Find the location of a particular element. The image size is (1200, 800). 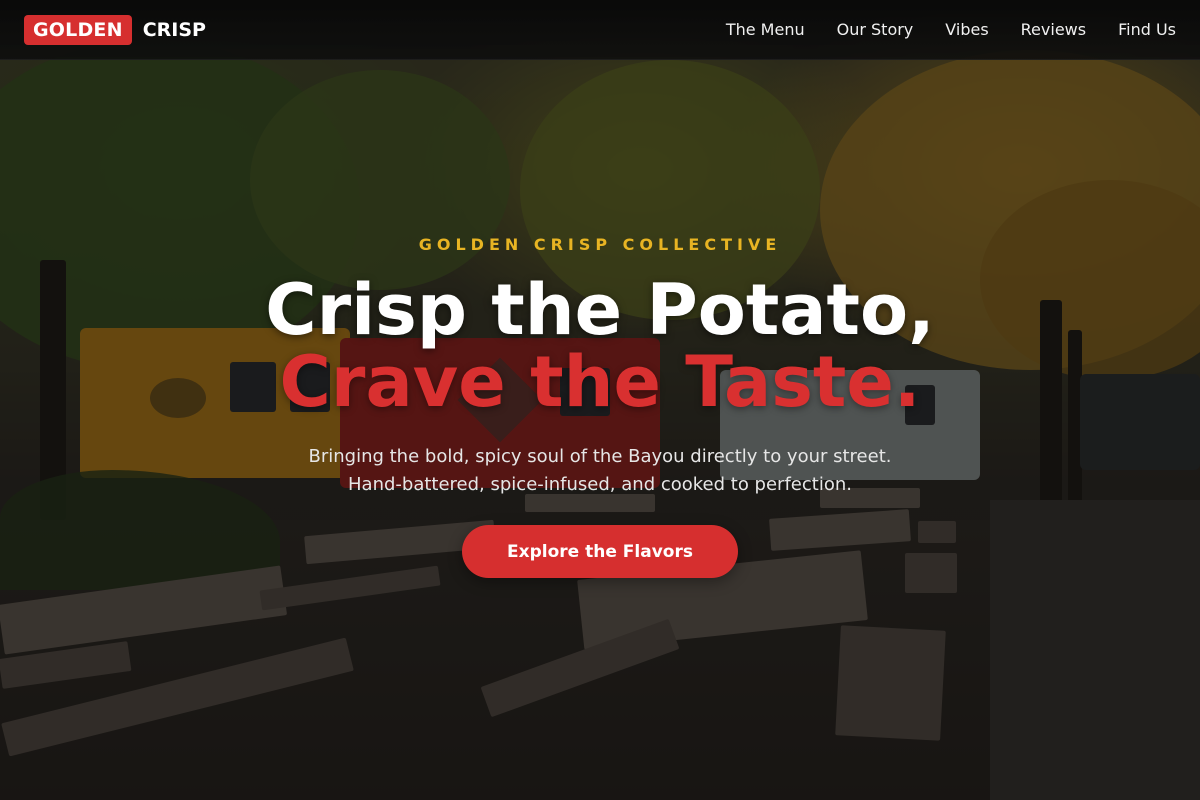

nav-link-find-us: Find Us is located at coordinates (1147, 29).